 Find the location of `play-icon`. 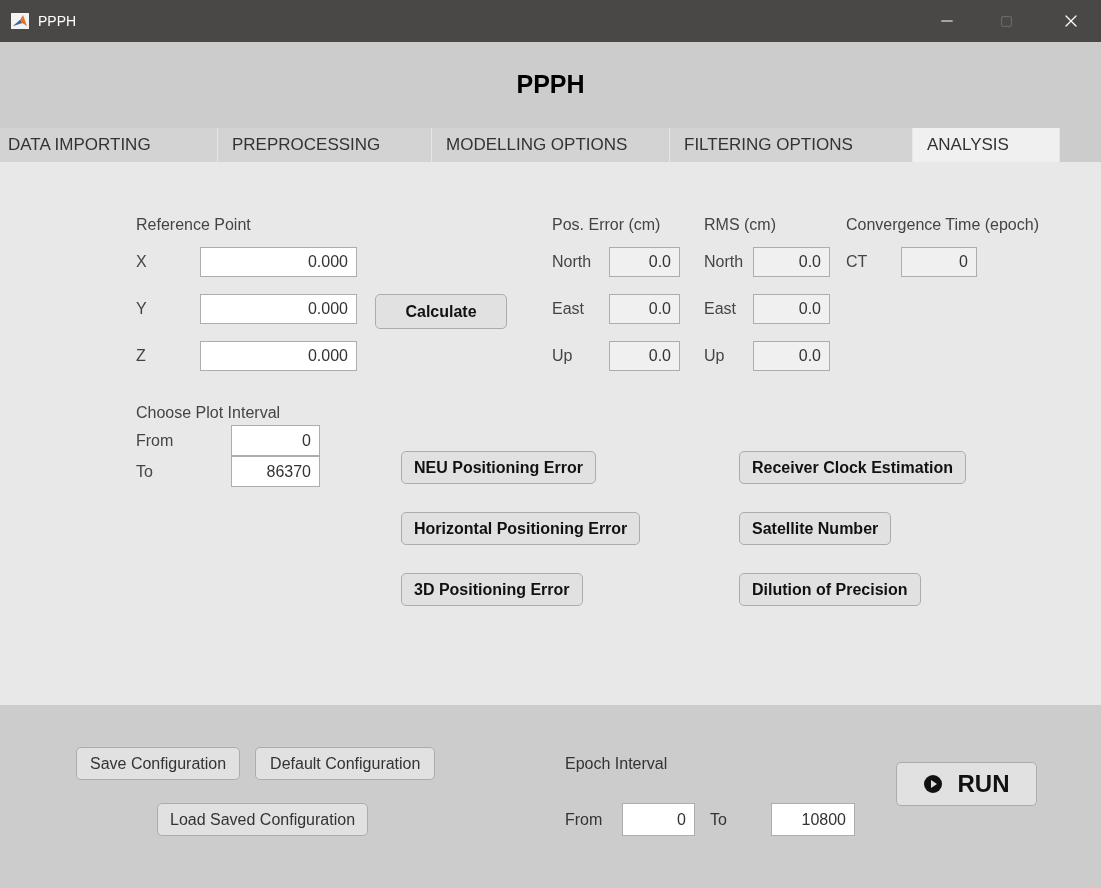

play-icon is located at coordinates (932, 784).